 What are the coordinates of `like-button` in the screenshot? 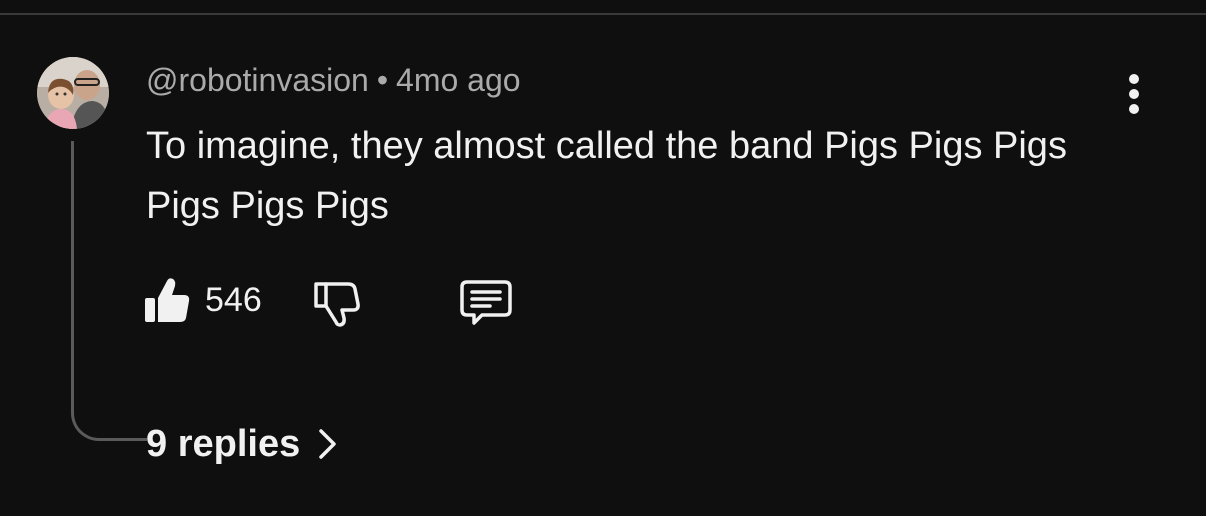 It's located at (167, 300).